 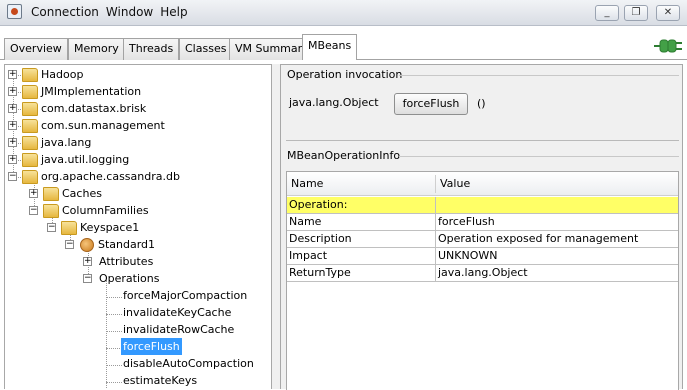 I want to click on tree-node-java-lang: + java.lang, so click(x=138, y=142).